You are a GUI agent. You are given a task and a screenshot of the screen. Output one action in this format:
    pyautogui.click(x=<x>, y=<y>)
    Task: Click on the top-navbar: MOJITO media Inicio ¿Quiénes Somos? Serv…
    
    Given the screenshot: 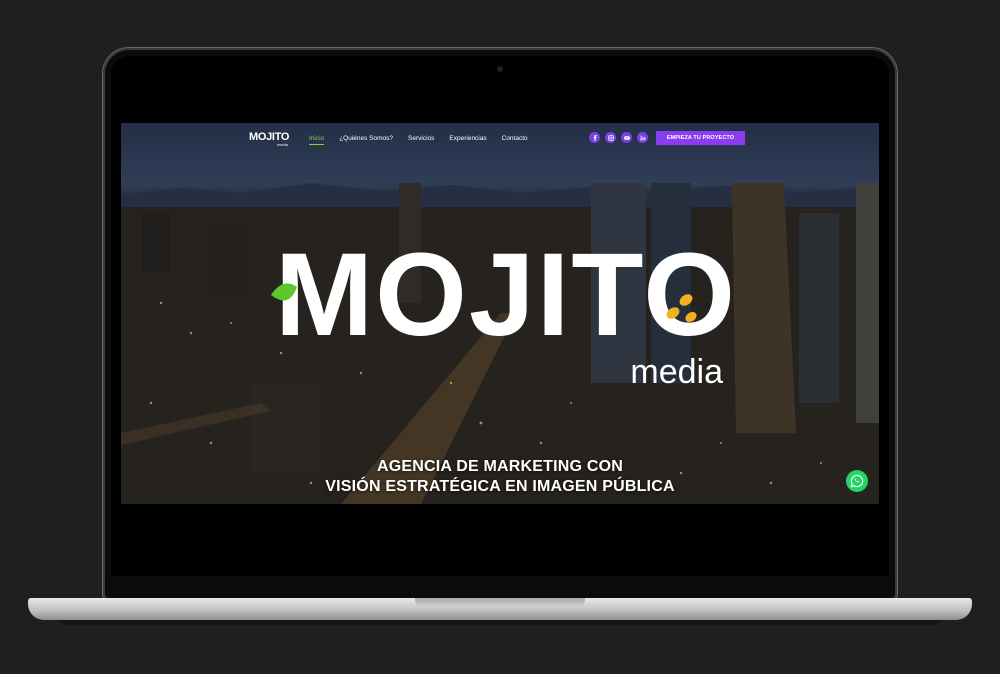 What is the action you would take?
    pyautogui.click(x=500, y=140)
    